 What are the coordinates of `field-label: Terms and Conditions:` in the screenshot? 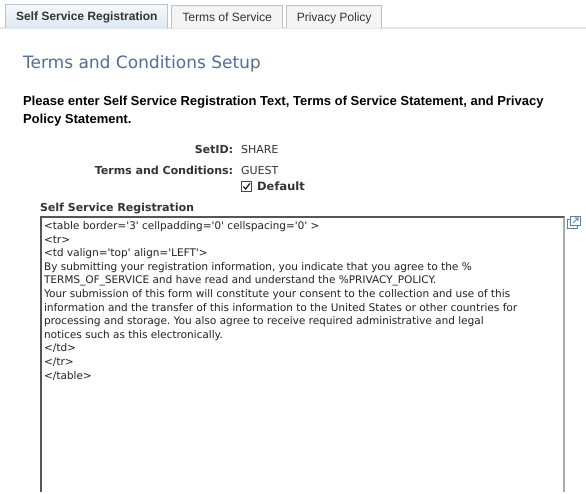 It's located at (163, 170).